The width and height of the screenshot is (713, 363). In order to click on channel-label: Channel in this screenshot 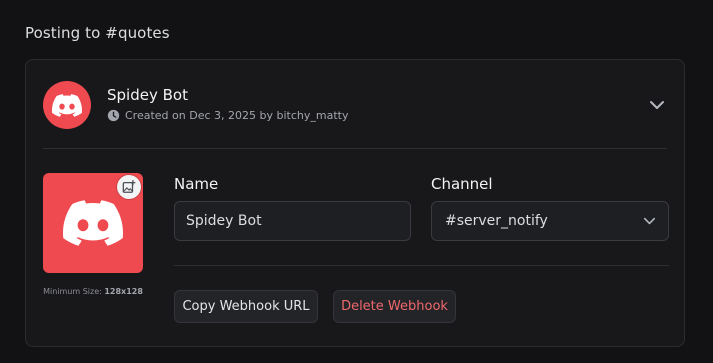, I will do `click(462, 184)`.